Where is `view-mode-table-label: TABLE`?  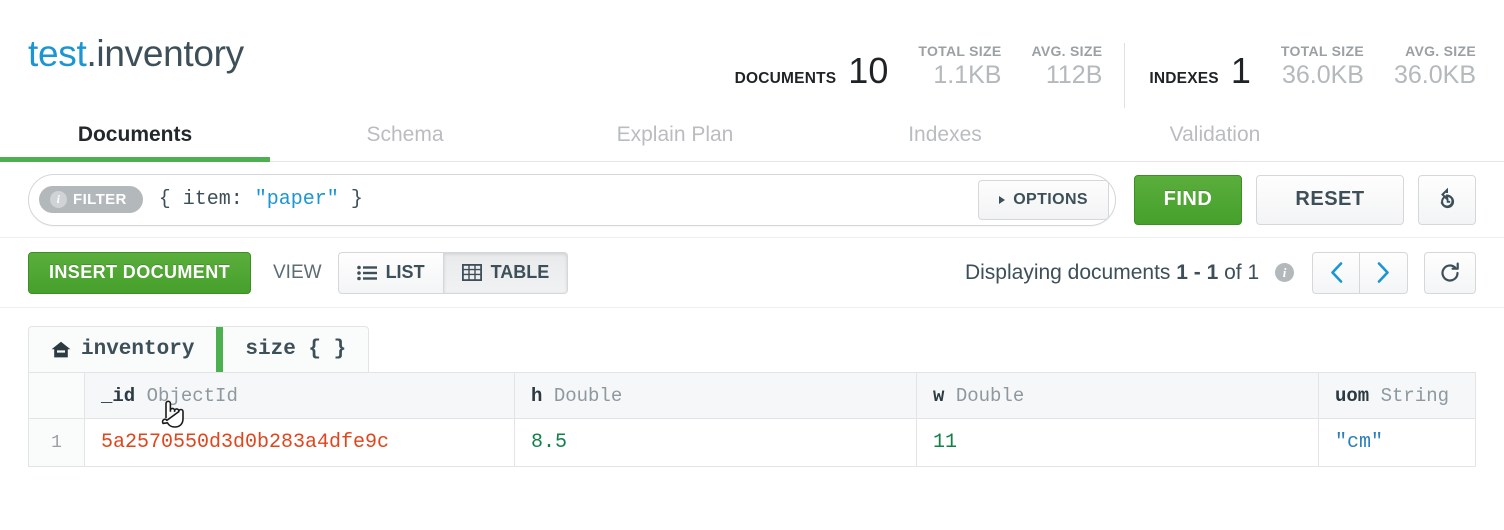 view-mode-table-label: TABLE is located at coordinates (520, 272).